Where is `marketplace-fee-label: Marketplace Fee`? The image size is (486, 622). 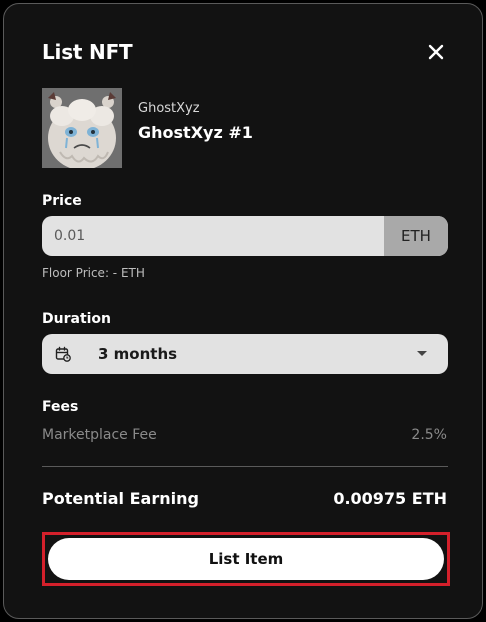 marketplace-fee-label: Marketplace Fee is located at coordinates (99, 435).